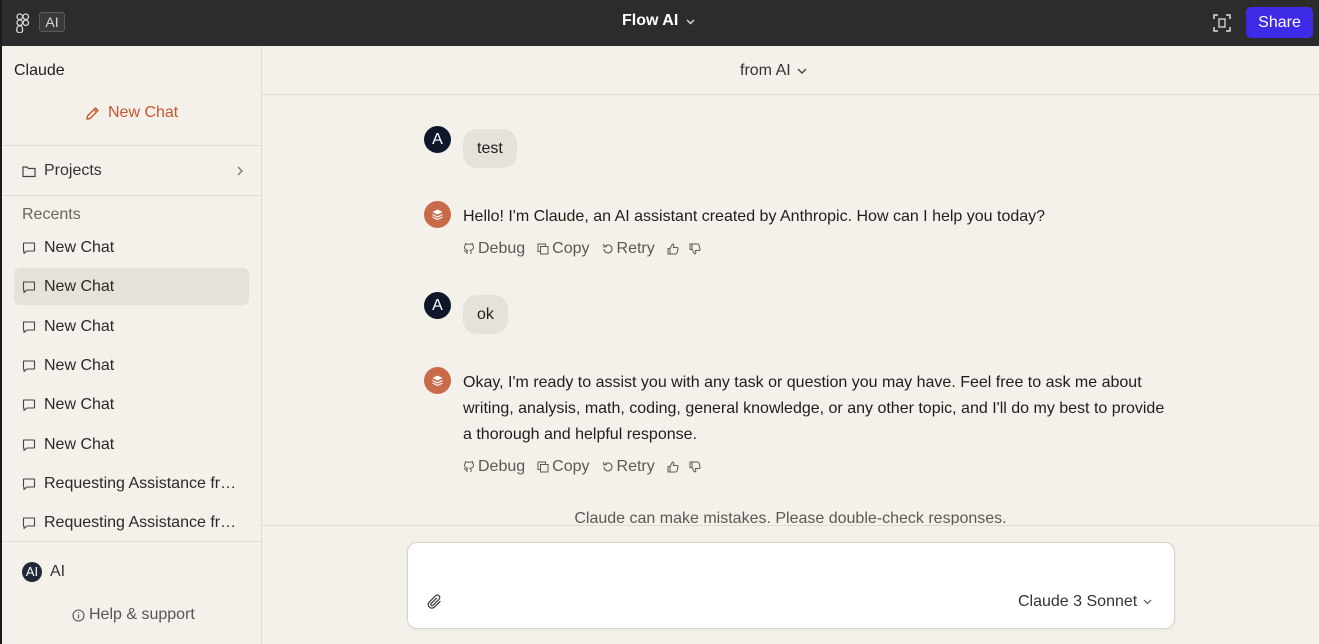  I want to click on figma-icon, so click(23, 23).